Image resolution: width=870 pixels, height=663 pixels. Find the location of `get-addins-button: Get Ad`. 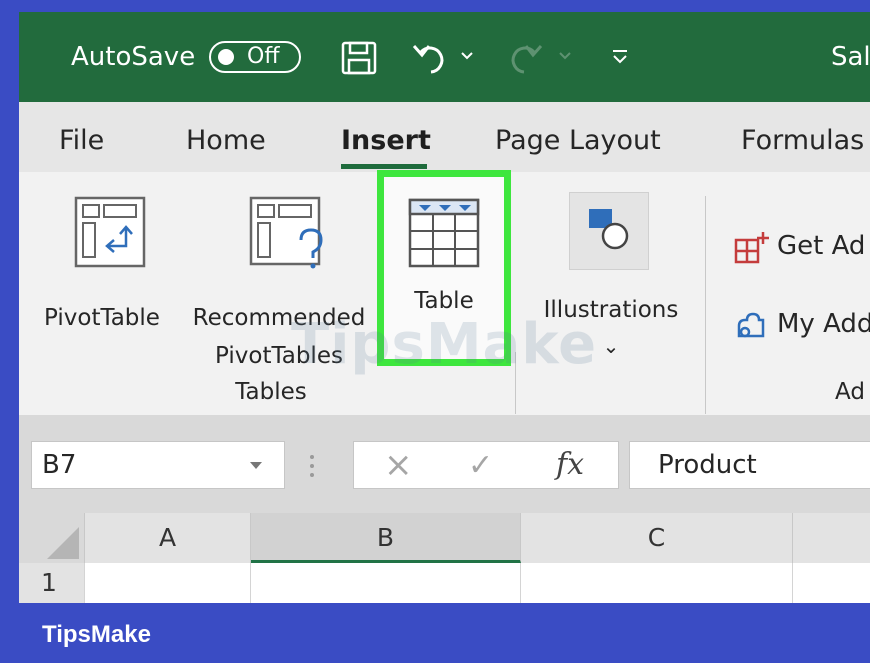

get-addins-button: Get Ad is located at coordinates (799, 248).